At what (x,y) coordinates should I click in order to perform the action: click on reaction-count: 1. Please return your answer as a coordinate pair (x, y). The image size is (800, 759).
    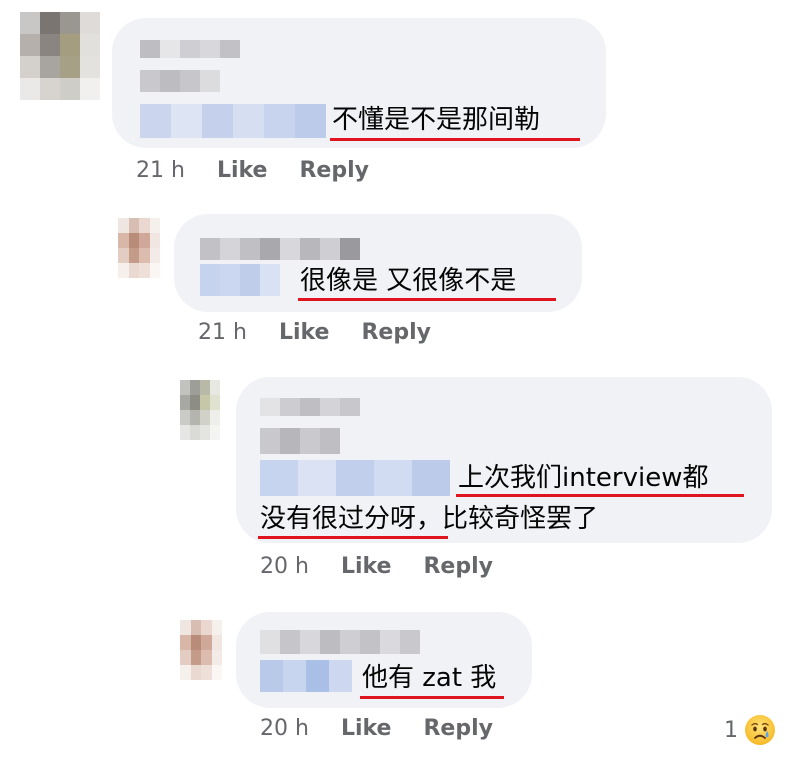
    Looking at the image, I should click on (731, 730).